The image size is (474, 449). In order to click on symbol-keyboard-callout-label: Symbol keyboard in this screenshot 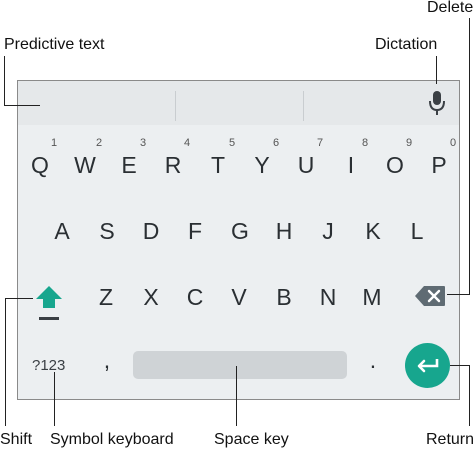, I will do `click(112, 439)`.